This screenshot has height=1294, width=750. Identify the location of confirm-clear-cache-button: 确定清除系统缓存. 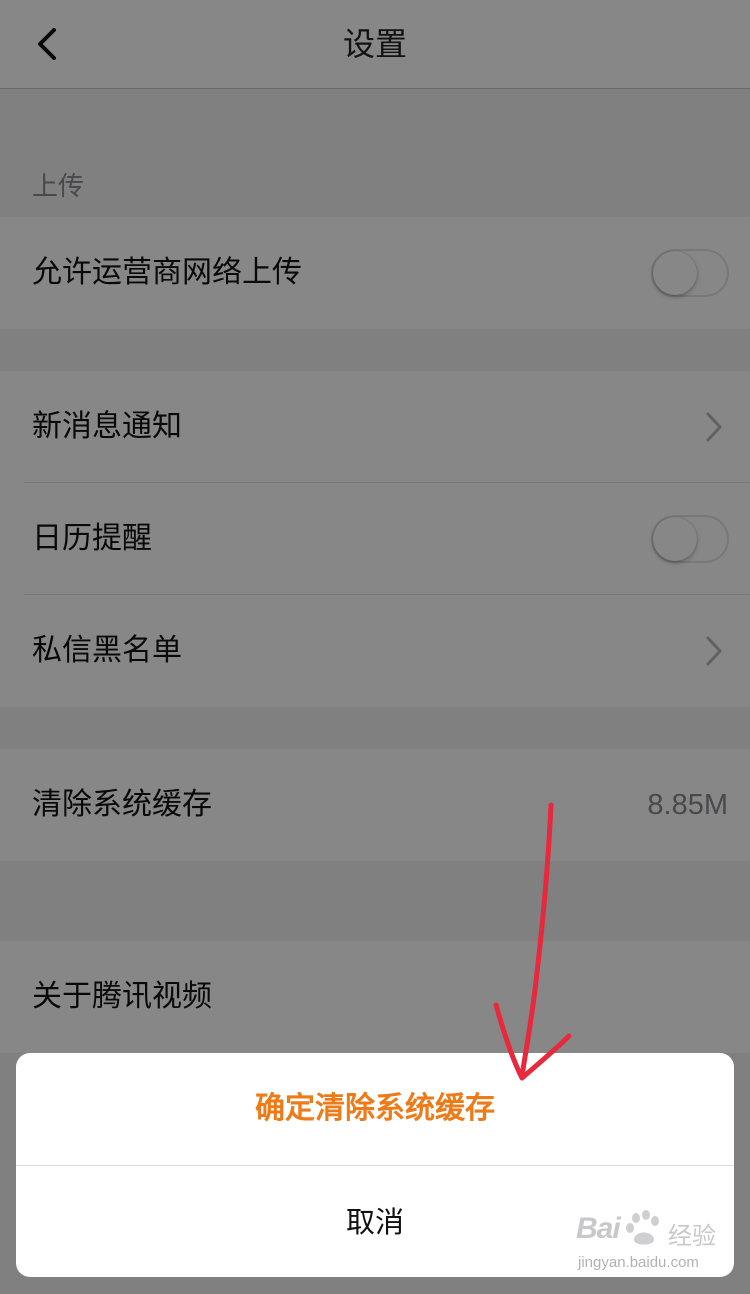
(375, 1109).